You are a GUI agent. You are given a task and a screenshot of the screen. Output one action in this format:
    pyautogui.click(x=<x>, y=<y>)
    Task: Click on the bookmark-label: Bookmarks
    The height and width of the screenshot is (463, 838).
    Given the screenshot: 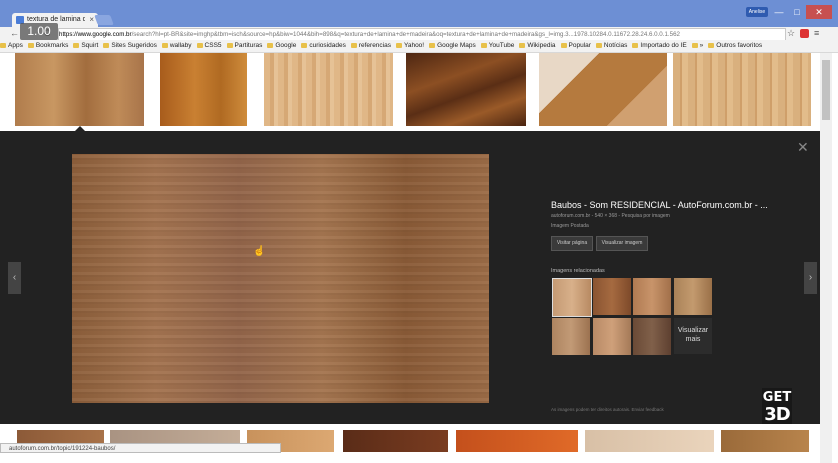 What is the action you would take?
    pyautogui.click(x=52, y=45)
    